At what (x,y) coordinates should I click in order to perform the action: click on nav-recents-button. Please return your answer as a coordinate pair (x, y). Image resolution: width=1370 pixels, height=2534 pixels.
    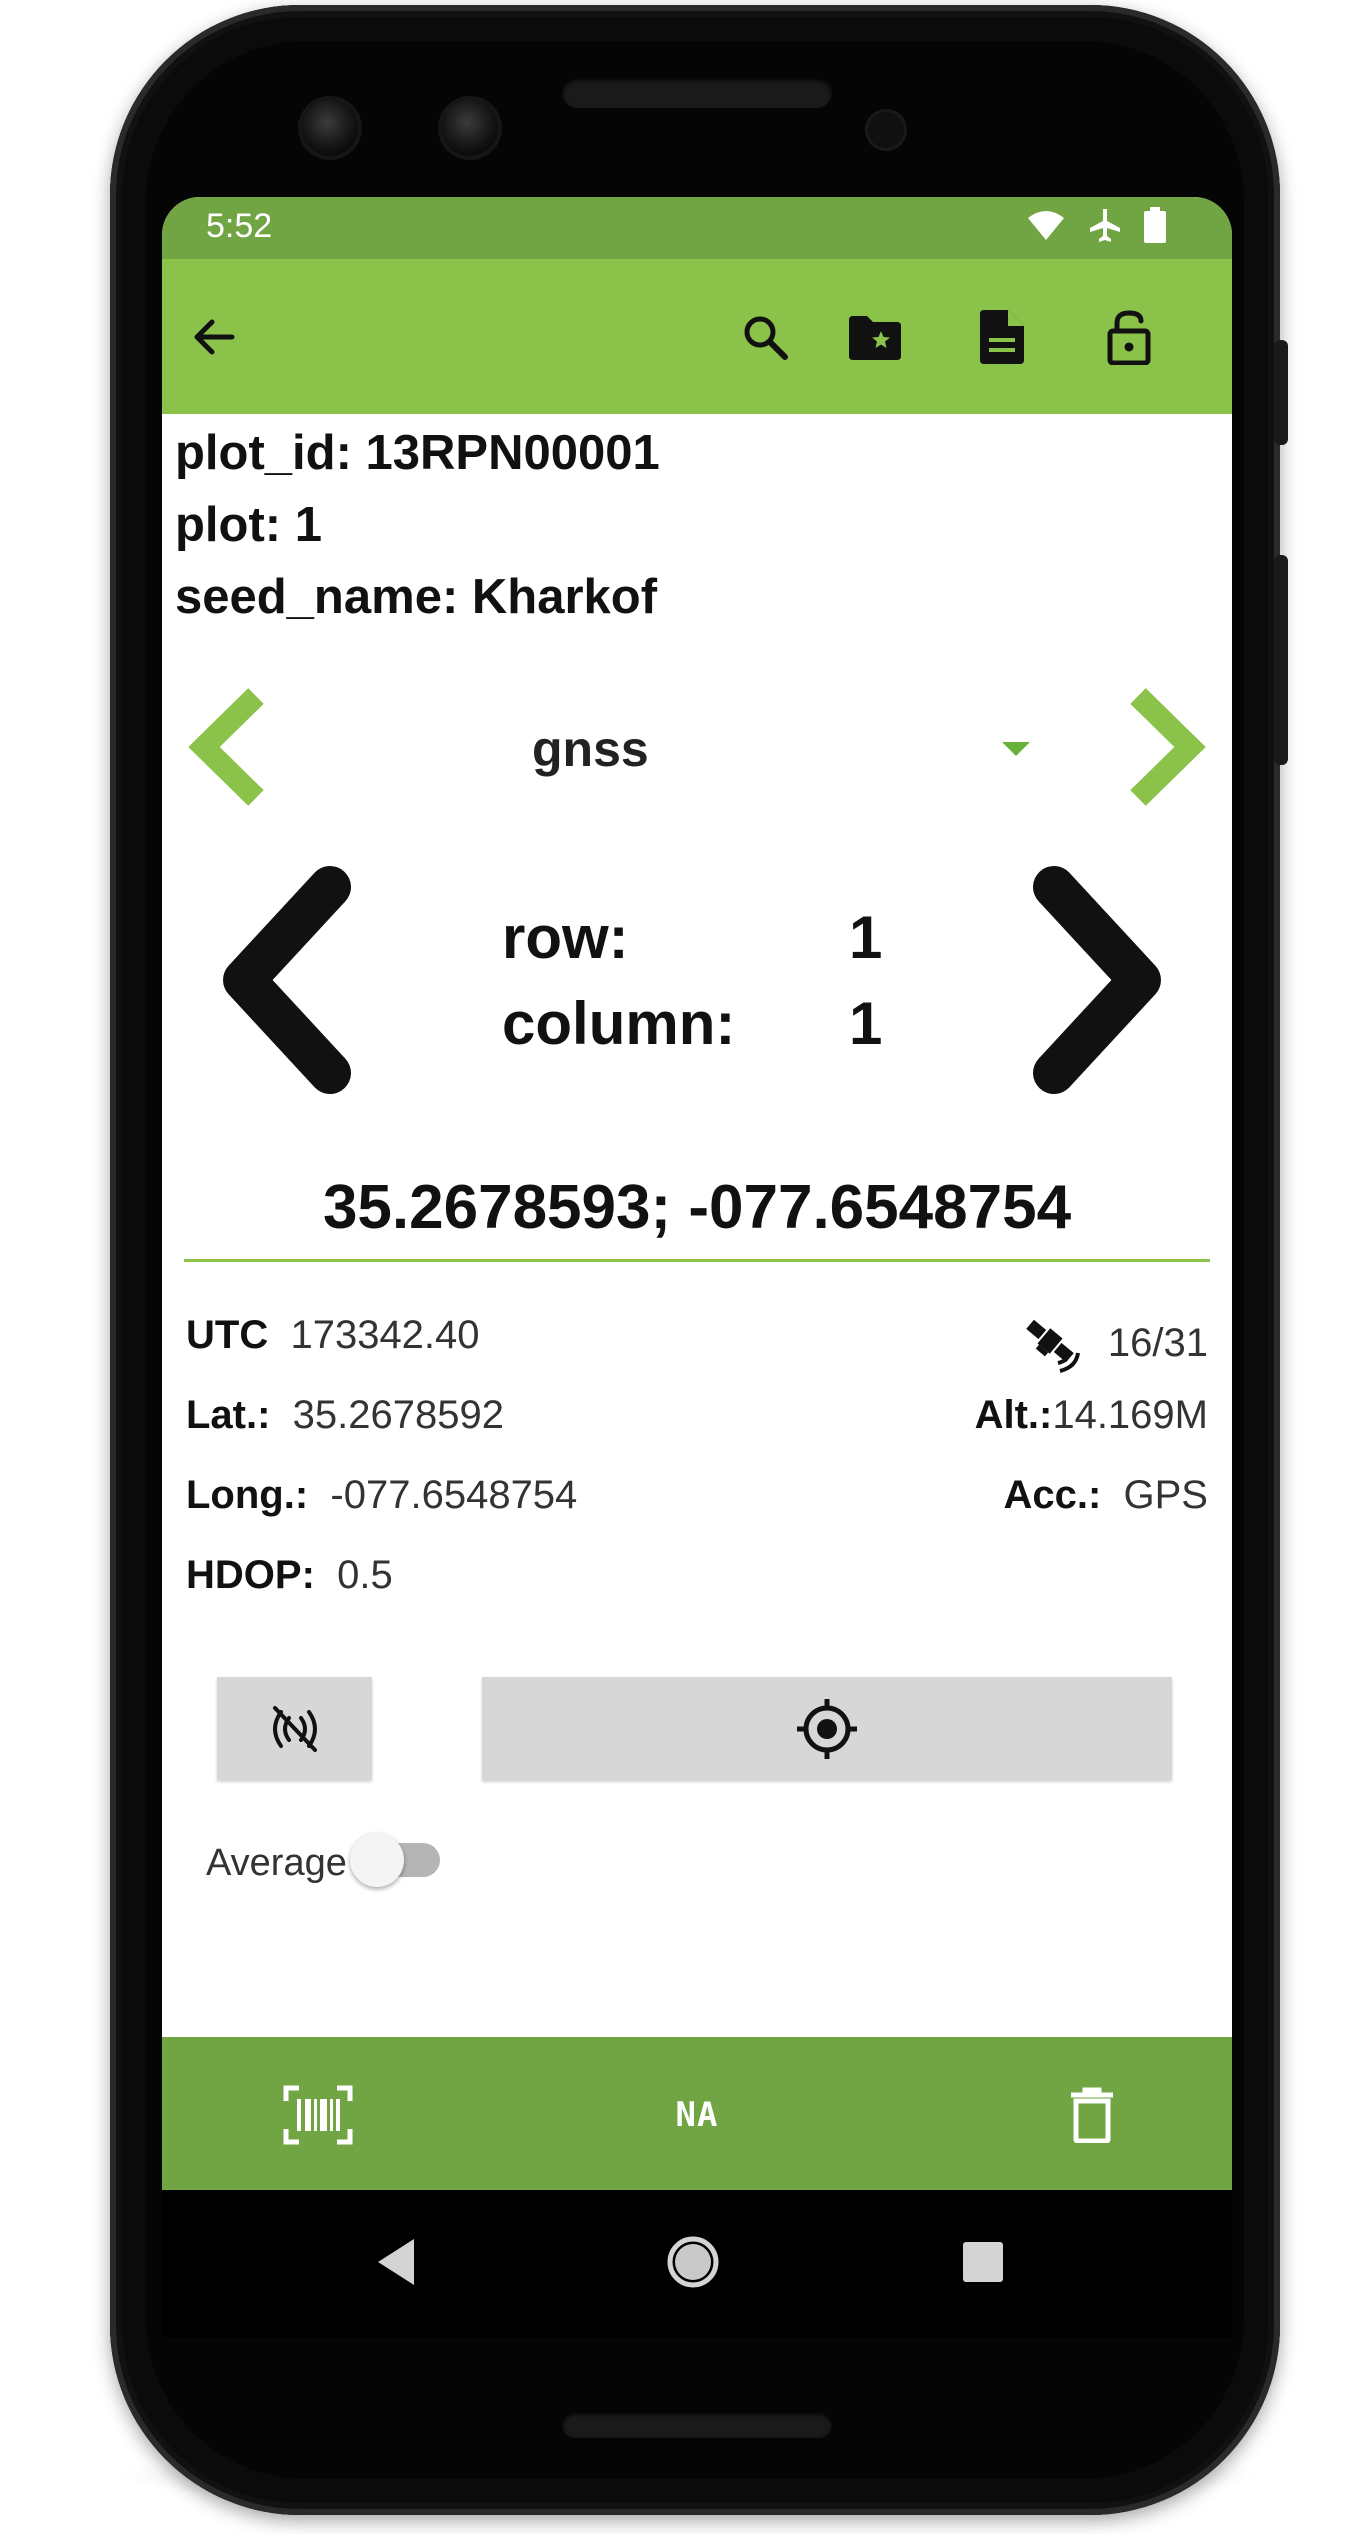
    Looking at the image, I should click on (983, 2262).